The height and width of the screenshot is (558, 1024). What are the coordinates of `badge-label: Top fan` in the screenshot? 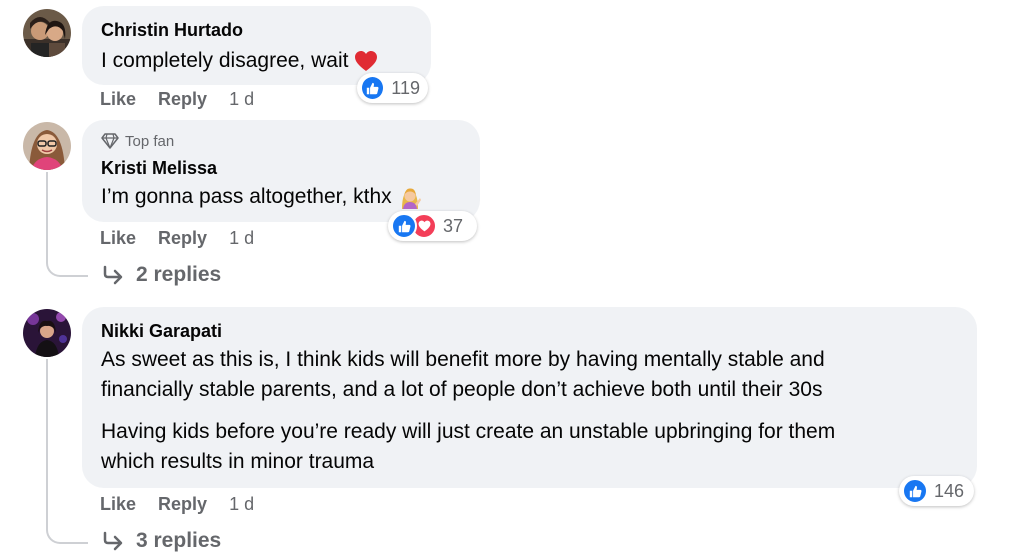 It's located at (150, 141).